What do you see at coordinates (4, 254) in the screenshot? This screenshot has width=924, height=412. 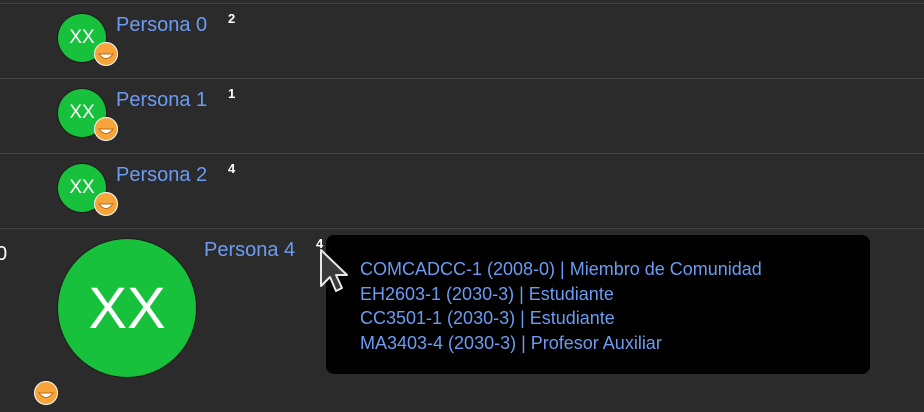 I see `partial-number: 0` at bounding box center [4, 254].